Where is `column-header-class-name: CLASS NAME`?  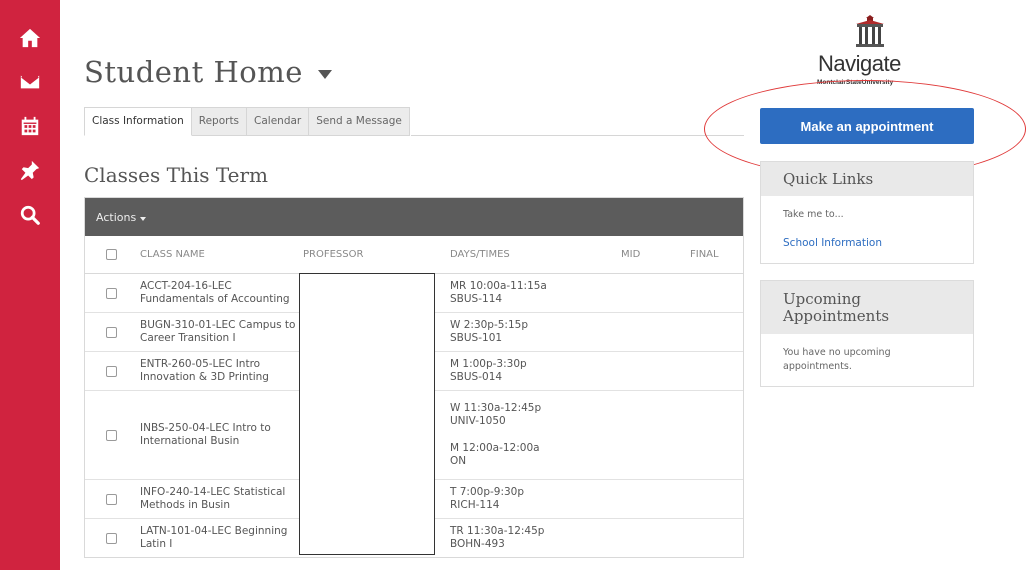 column-header-class-name: CLASS NAME is located at coordinates (218, 254).